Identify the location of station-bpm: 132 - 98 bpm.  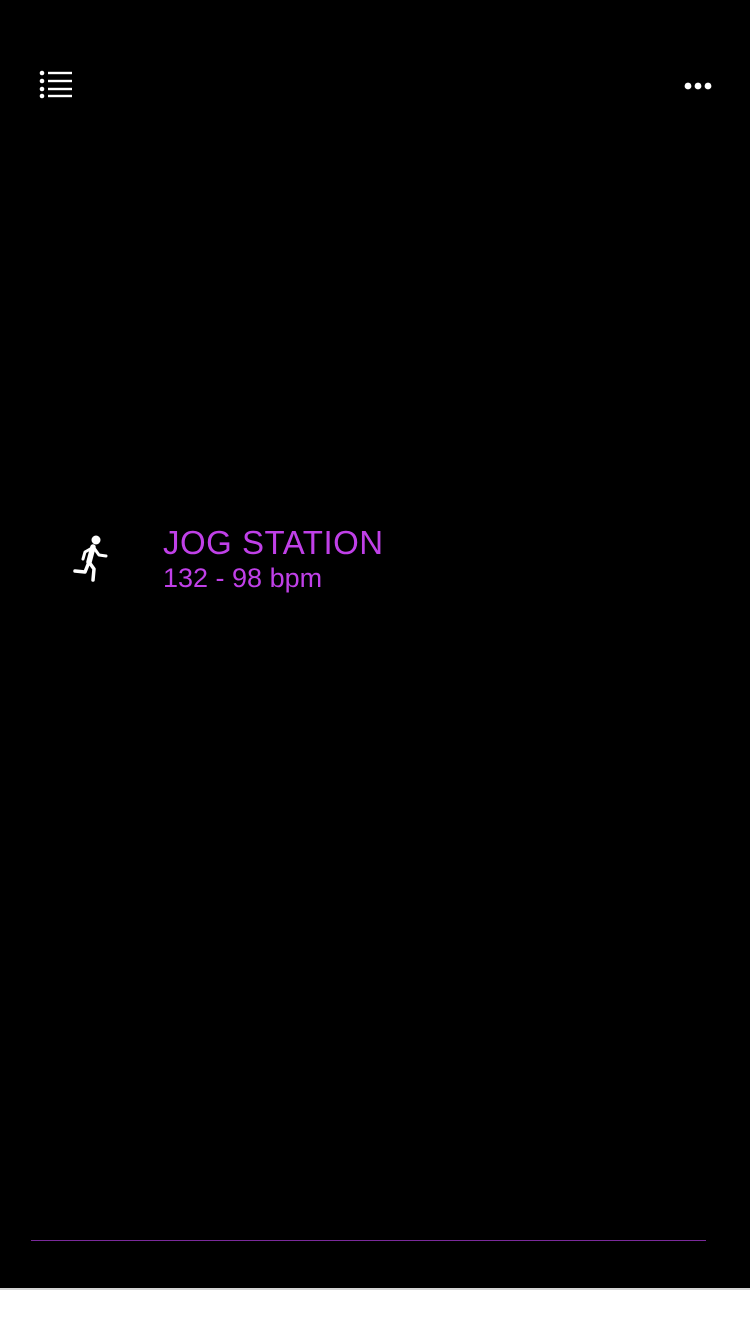
(243, 578).